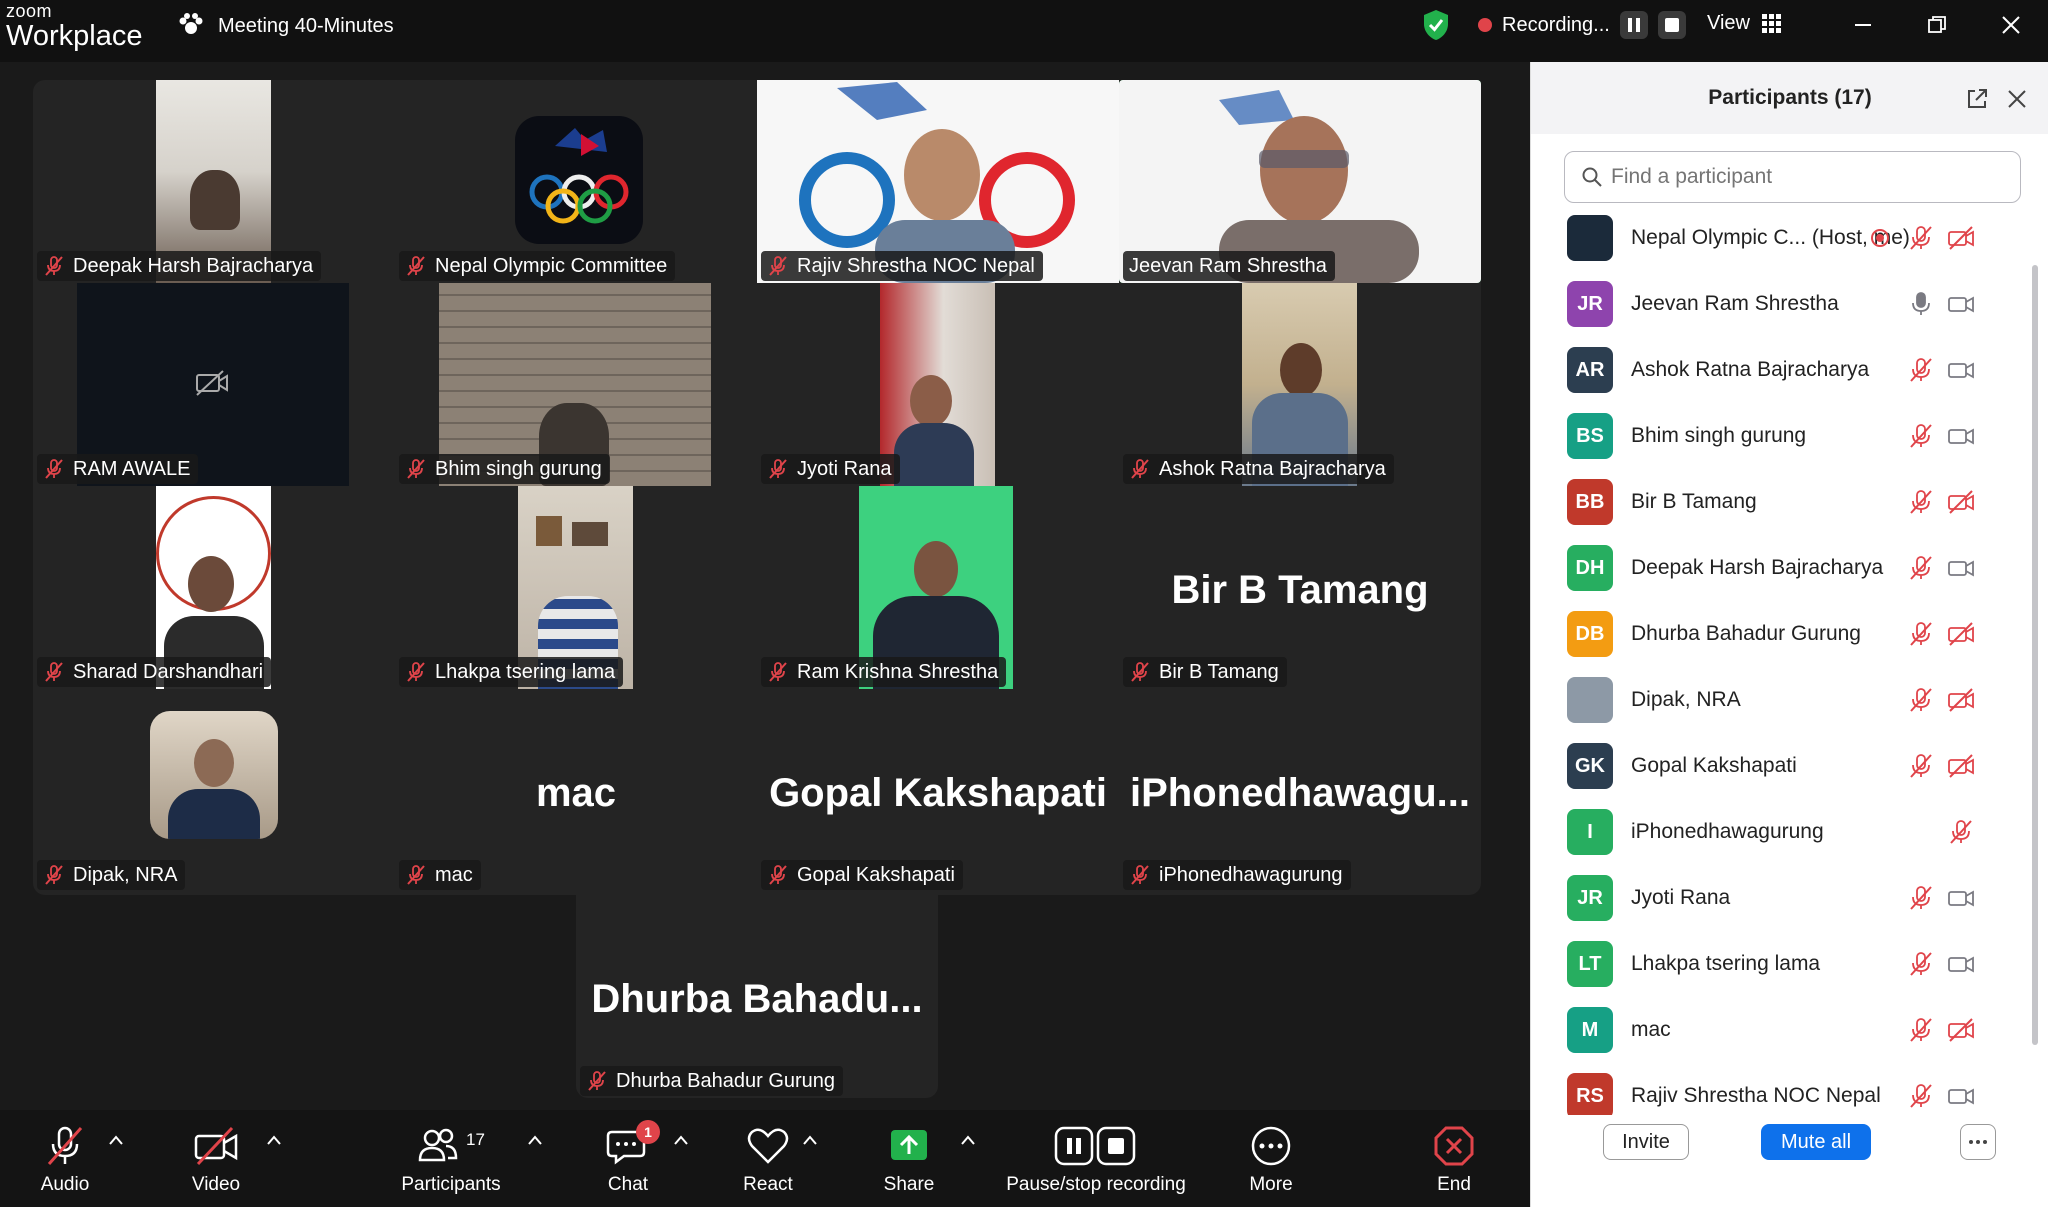  Describe the element at coordinates (1300, 384) in the screenshot. I see `video-tile: Ashok Ratna Bajracharya` at that location.